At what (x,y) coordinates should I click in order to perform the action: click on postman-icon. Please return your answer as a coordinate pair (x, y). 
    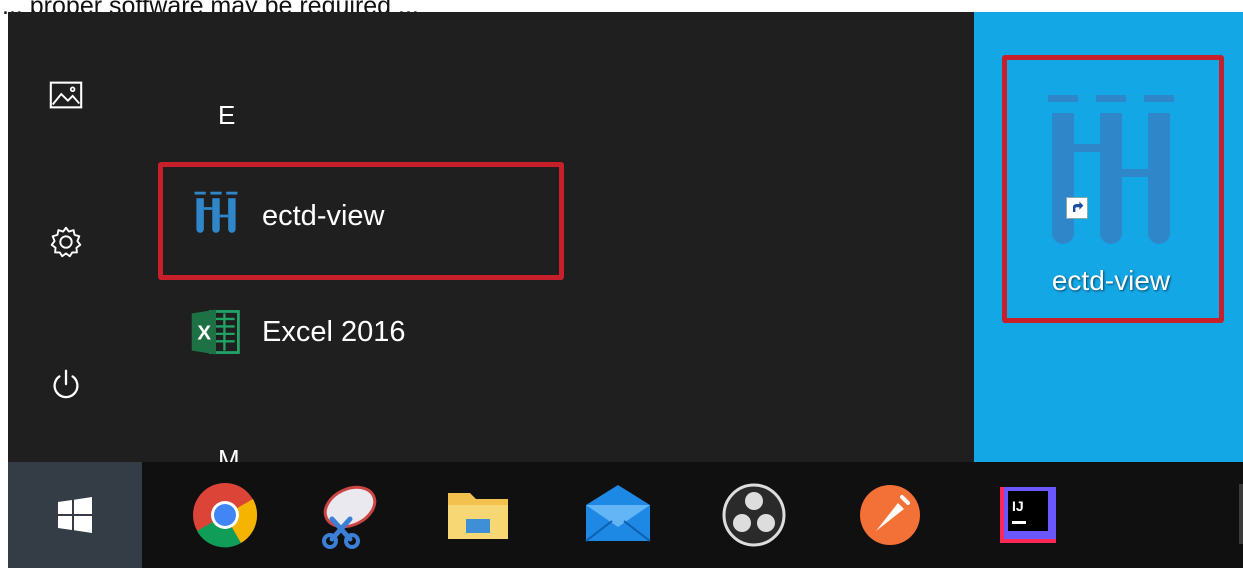
    Looking at the image, I should click on (890, 515).